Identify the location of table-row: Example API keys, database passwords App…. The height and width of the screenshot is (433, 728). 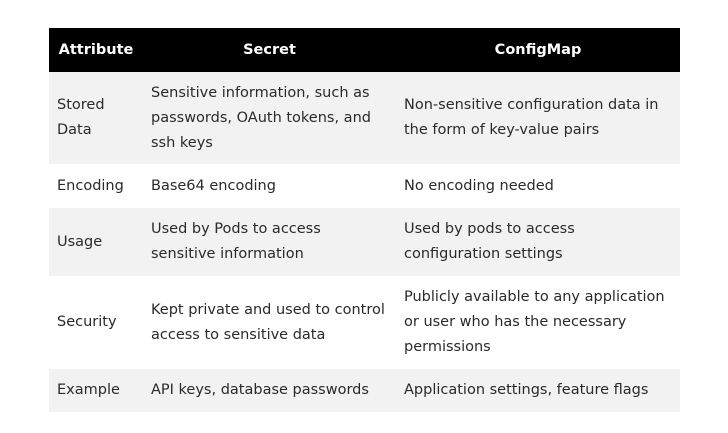
(364, 390).